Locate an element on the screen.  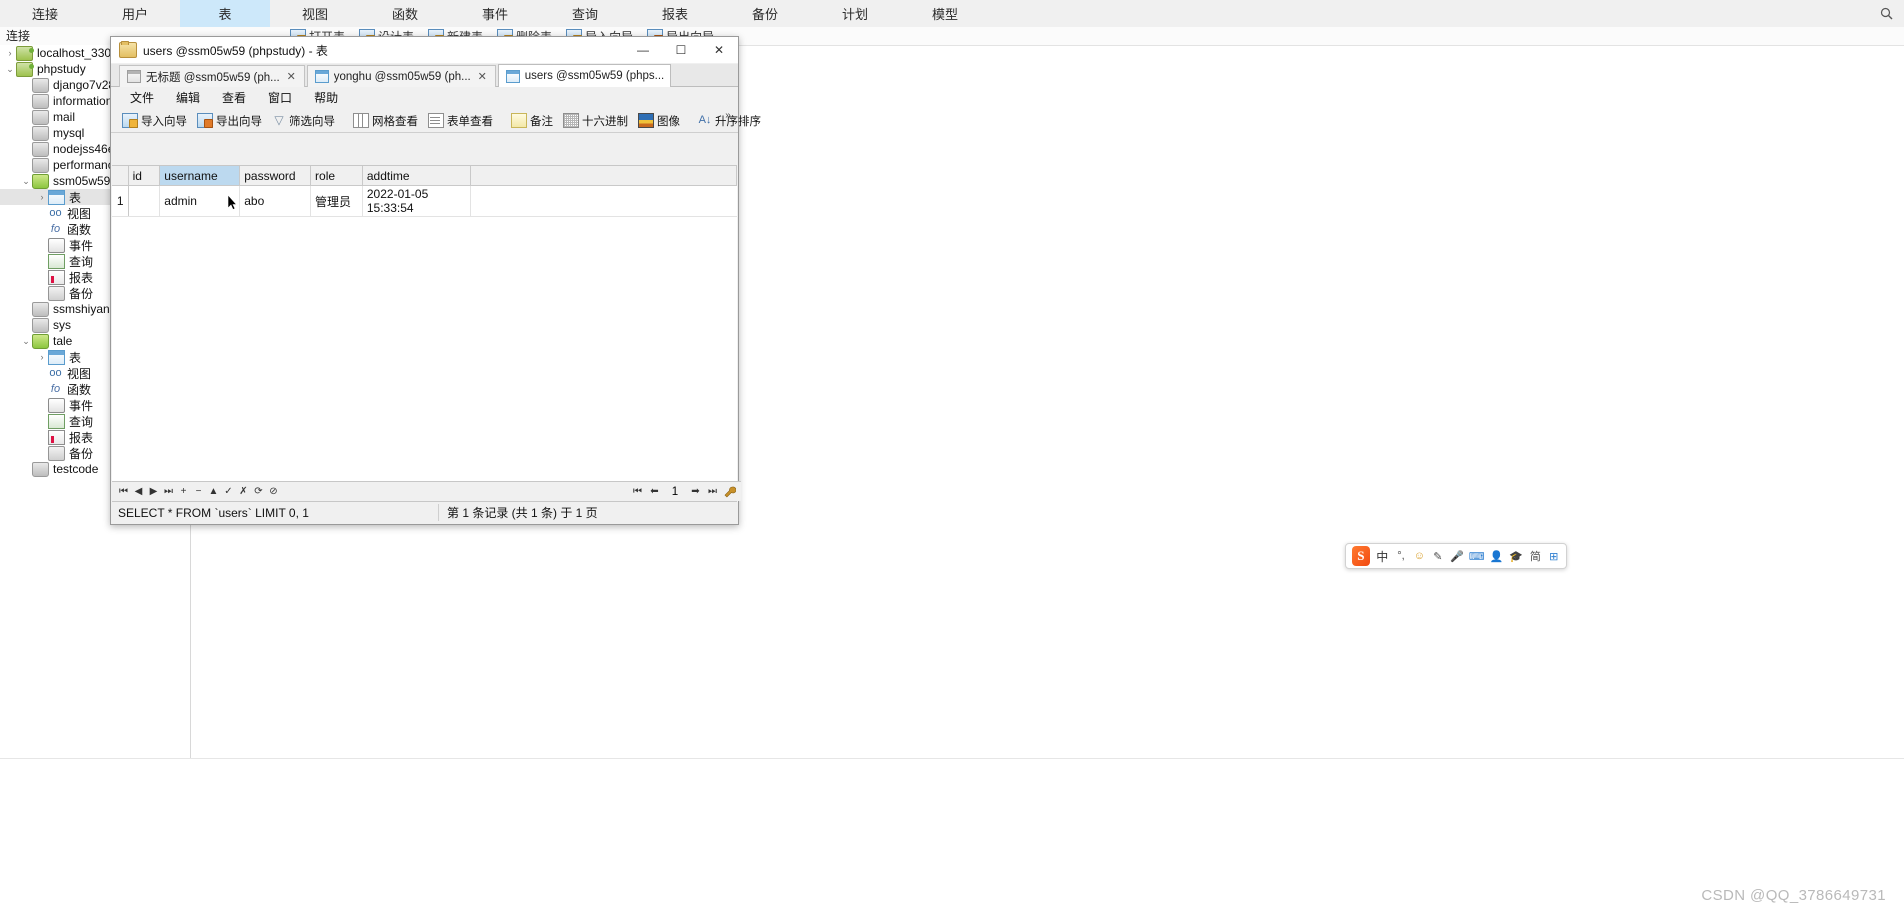
page-number-value: 1 is located at coordinates (675, 492).